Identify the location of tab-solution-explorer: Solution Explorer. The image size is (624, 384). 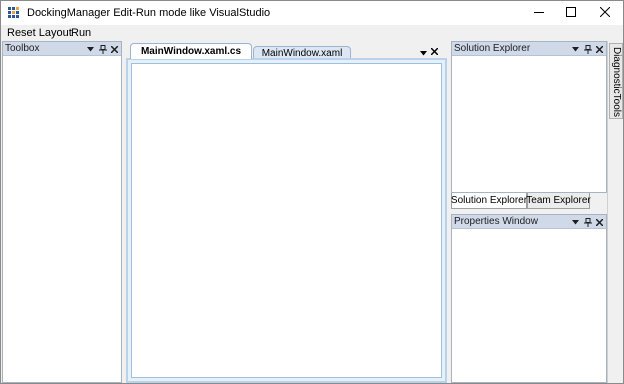
(489, 201).